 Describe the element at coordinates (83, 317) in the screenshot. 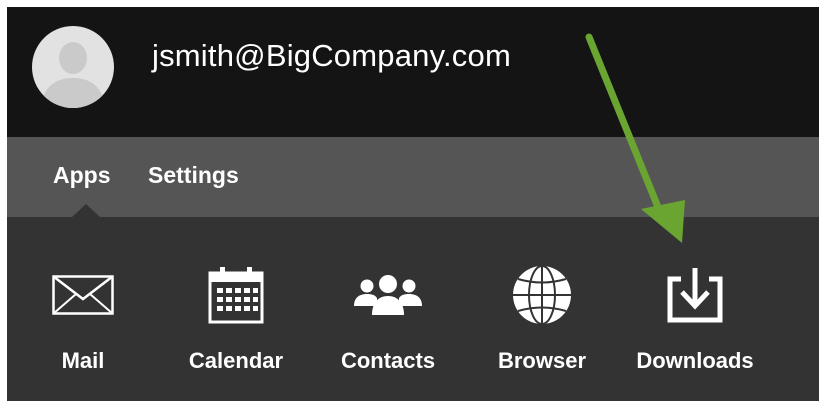

I see `app-mail: Mail` at that location.